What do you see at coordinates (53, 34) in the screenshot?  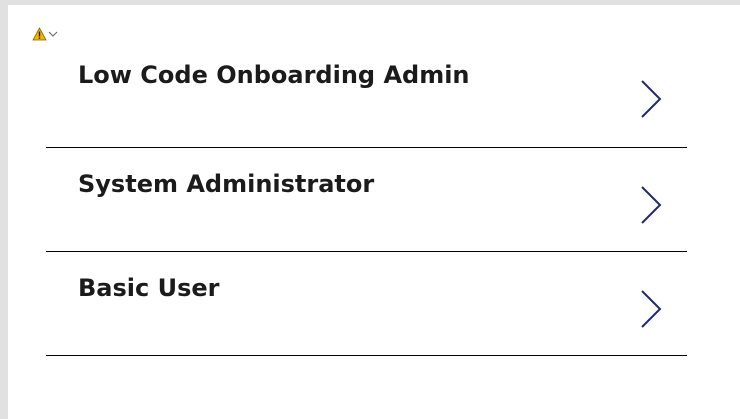 I see `chevron-down-icon` at bounding box center [53, 34].